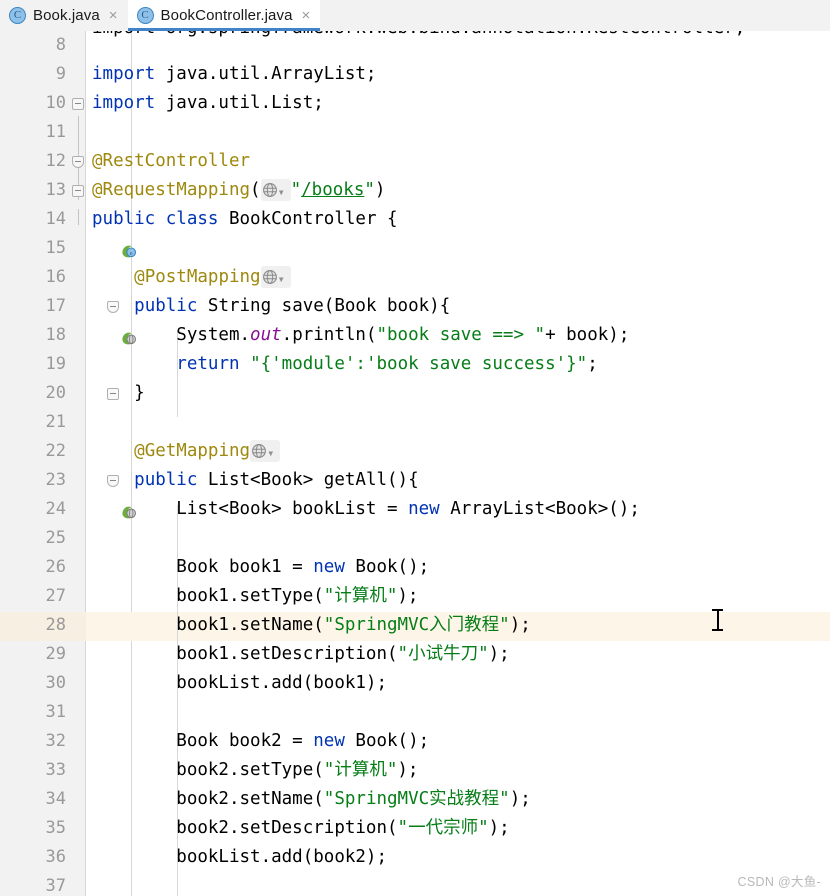  I want to click on line-number: 31, so click(55, 712).